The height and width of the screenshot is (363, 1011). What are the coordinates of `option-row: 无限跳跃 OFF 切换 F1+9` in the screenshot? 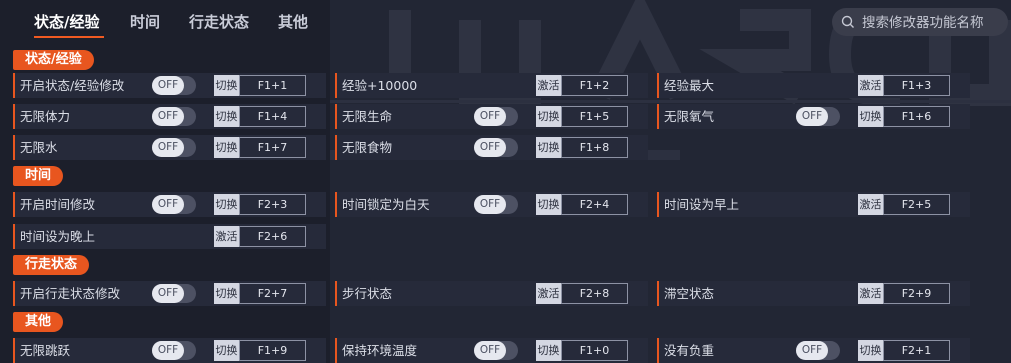 It's located at (169, 350).